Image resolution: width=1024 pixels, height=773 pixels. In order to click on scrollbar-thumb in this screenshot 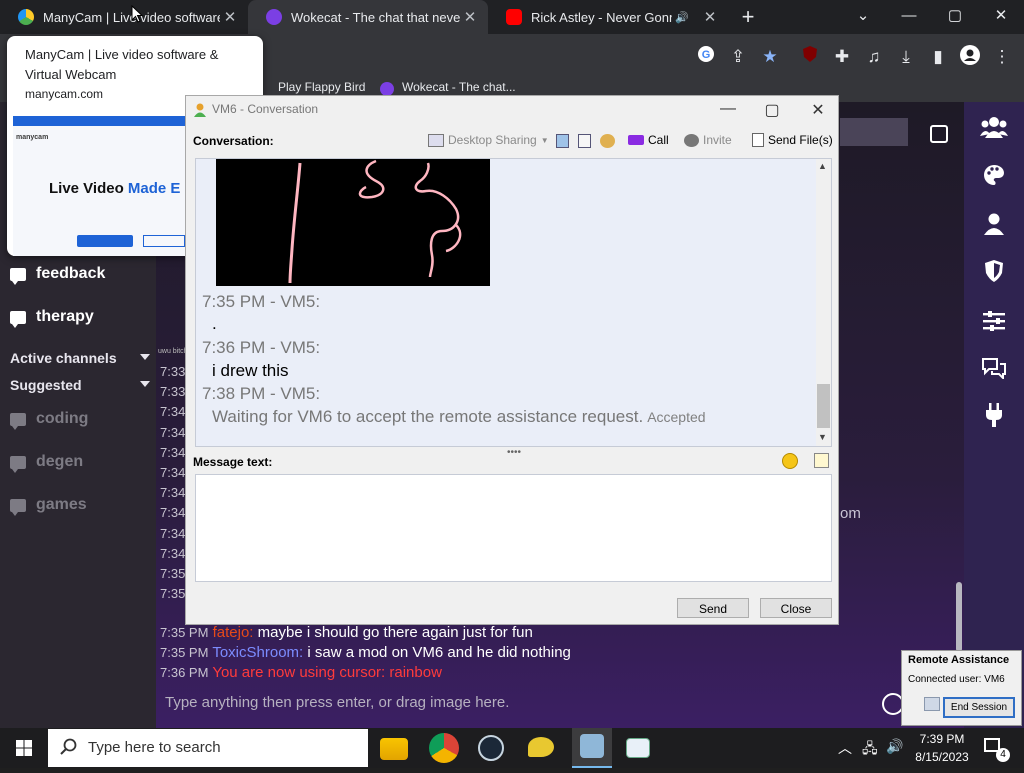, I will do `click(823, 406)`.